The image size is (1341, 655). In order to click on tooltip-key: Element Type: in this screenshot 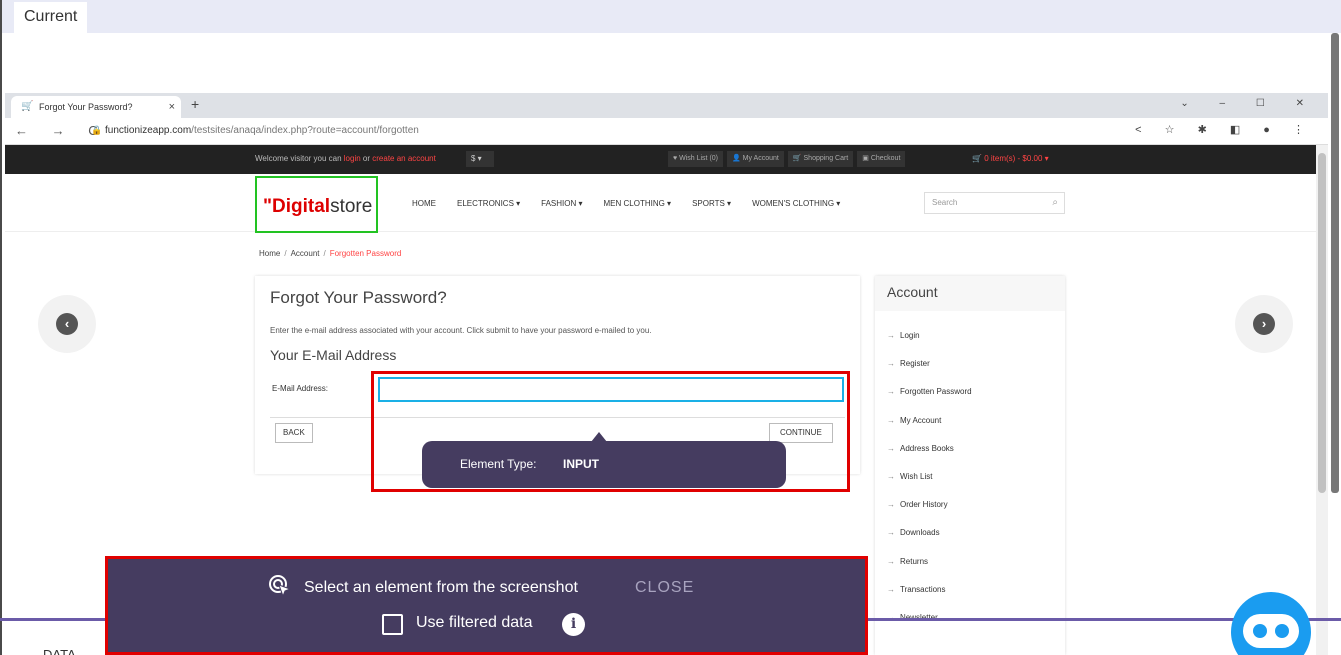, I will do `click(498, 464)`.